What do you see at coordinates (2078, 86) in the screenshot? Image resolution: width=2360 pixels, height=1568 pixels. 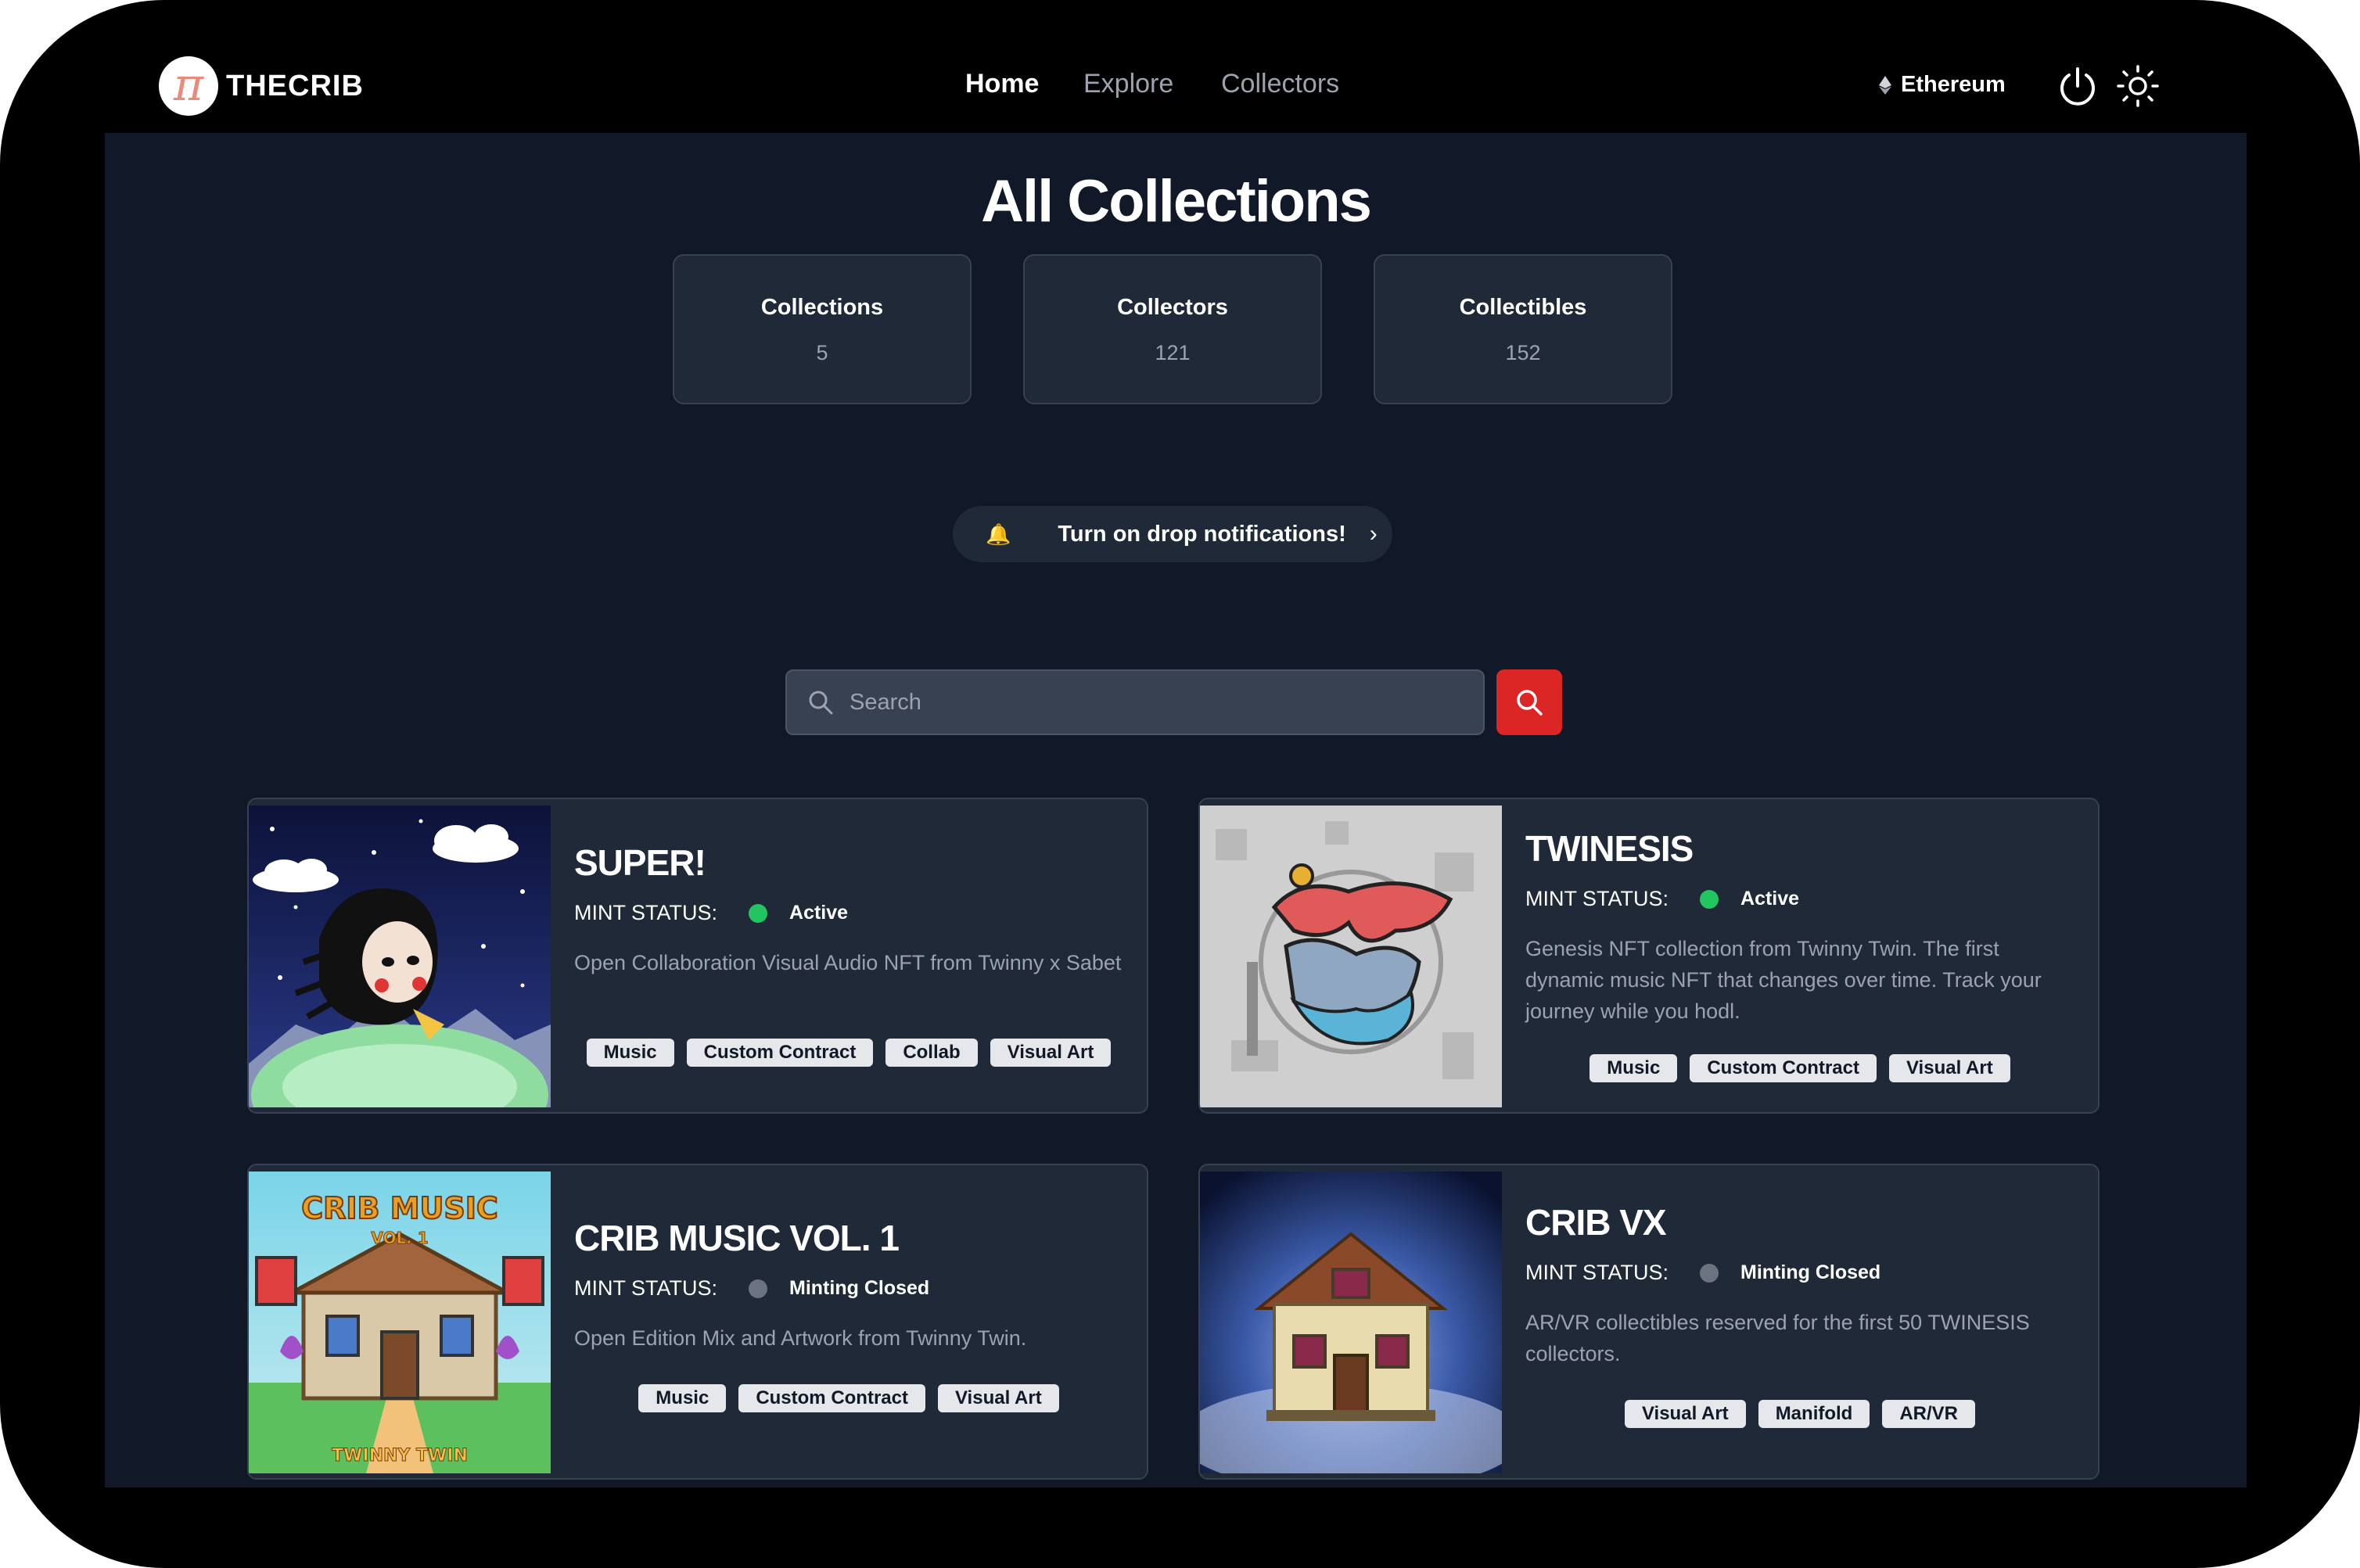 I see `power-icon` at bounding box center [2078, 86].